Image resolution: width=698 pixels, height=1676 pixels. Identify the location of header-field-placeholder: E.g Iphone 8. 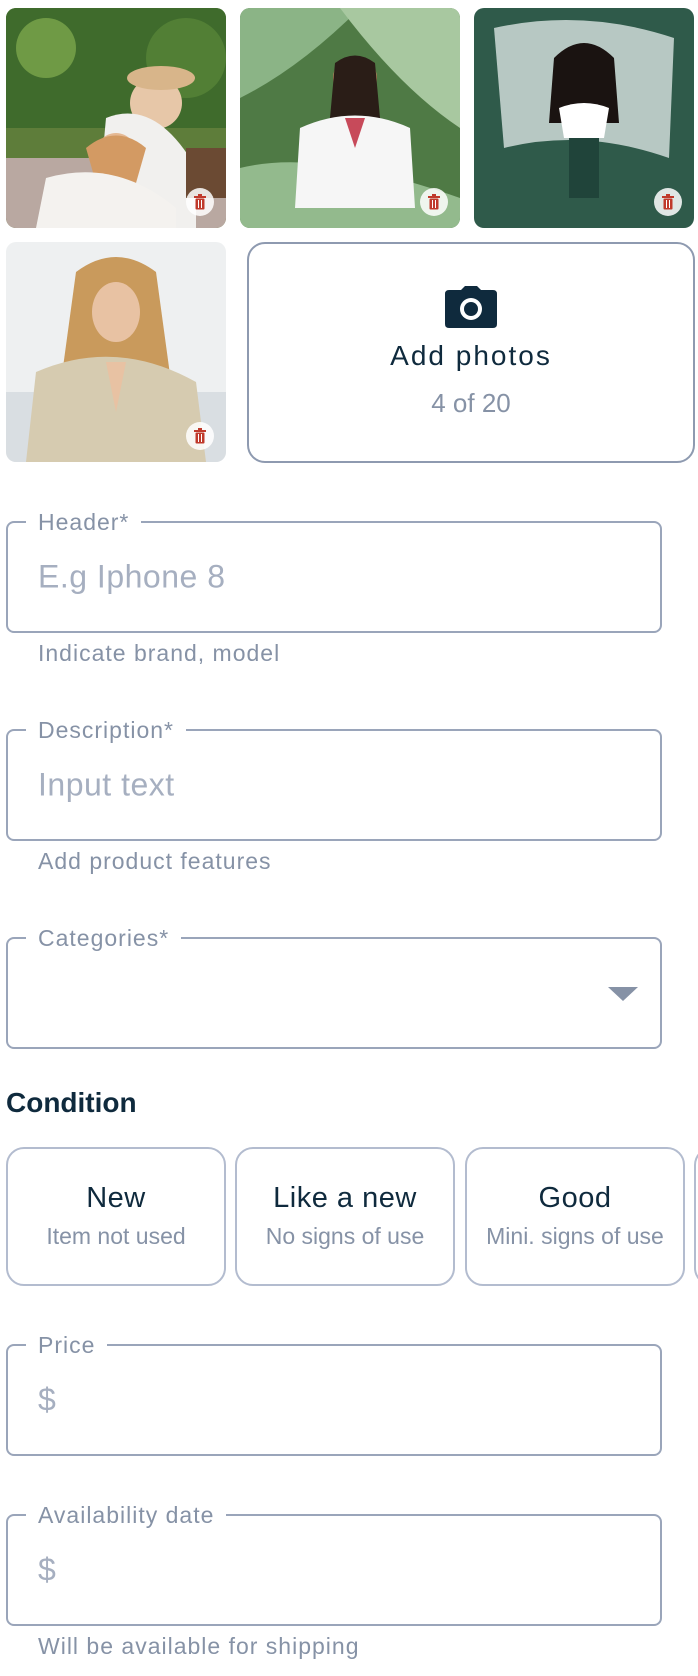
(132, 576).